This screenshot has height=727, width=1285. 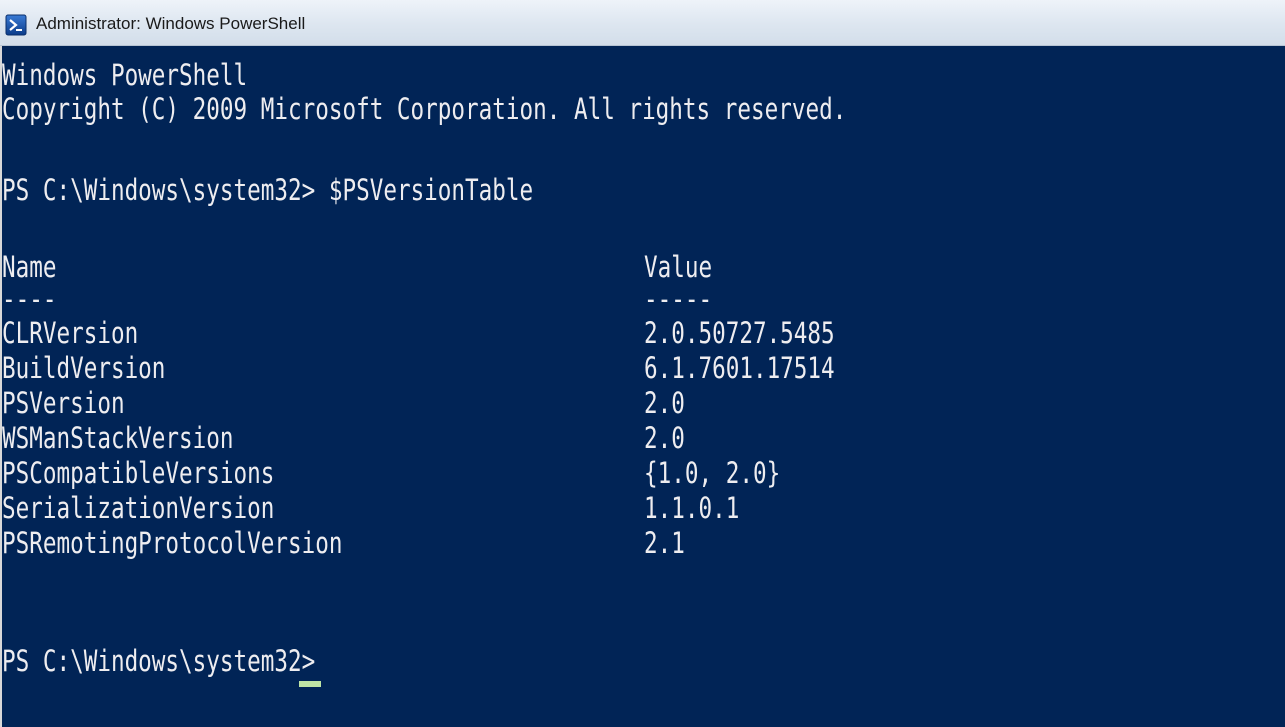 I want to click on table-row-name: WSManStackVersion, so click(x=118, y=438).